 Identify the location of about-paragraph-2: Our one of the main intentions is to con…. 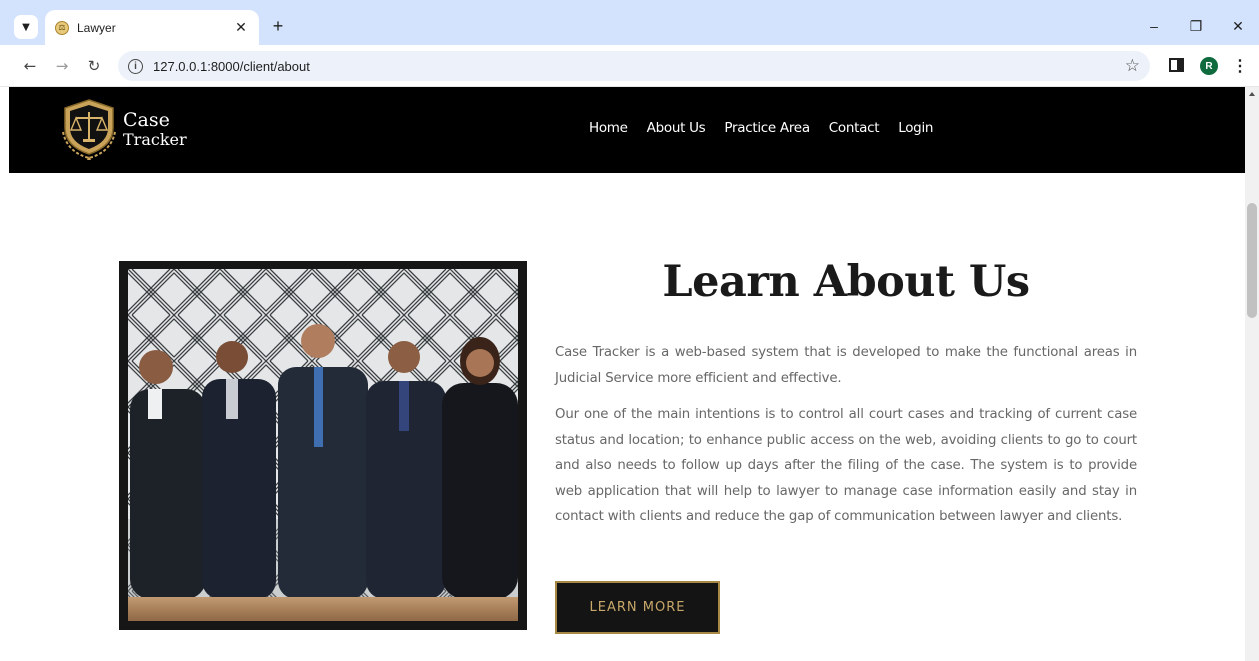
(846, 465).